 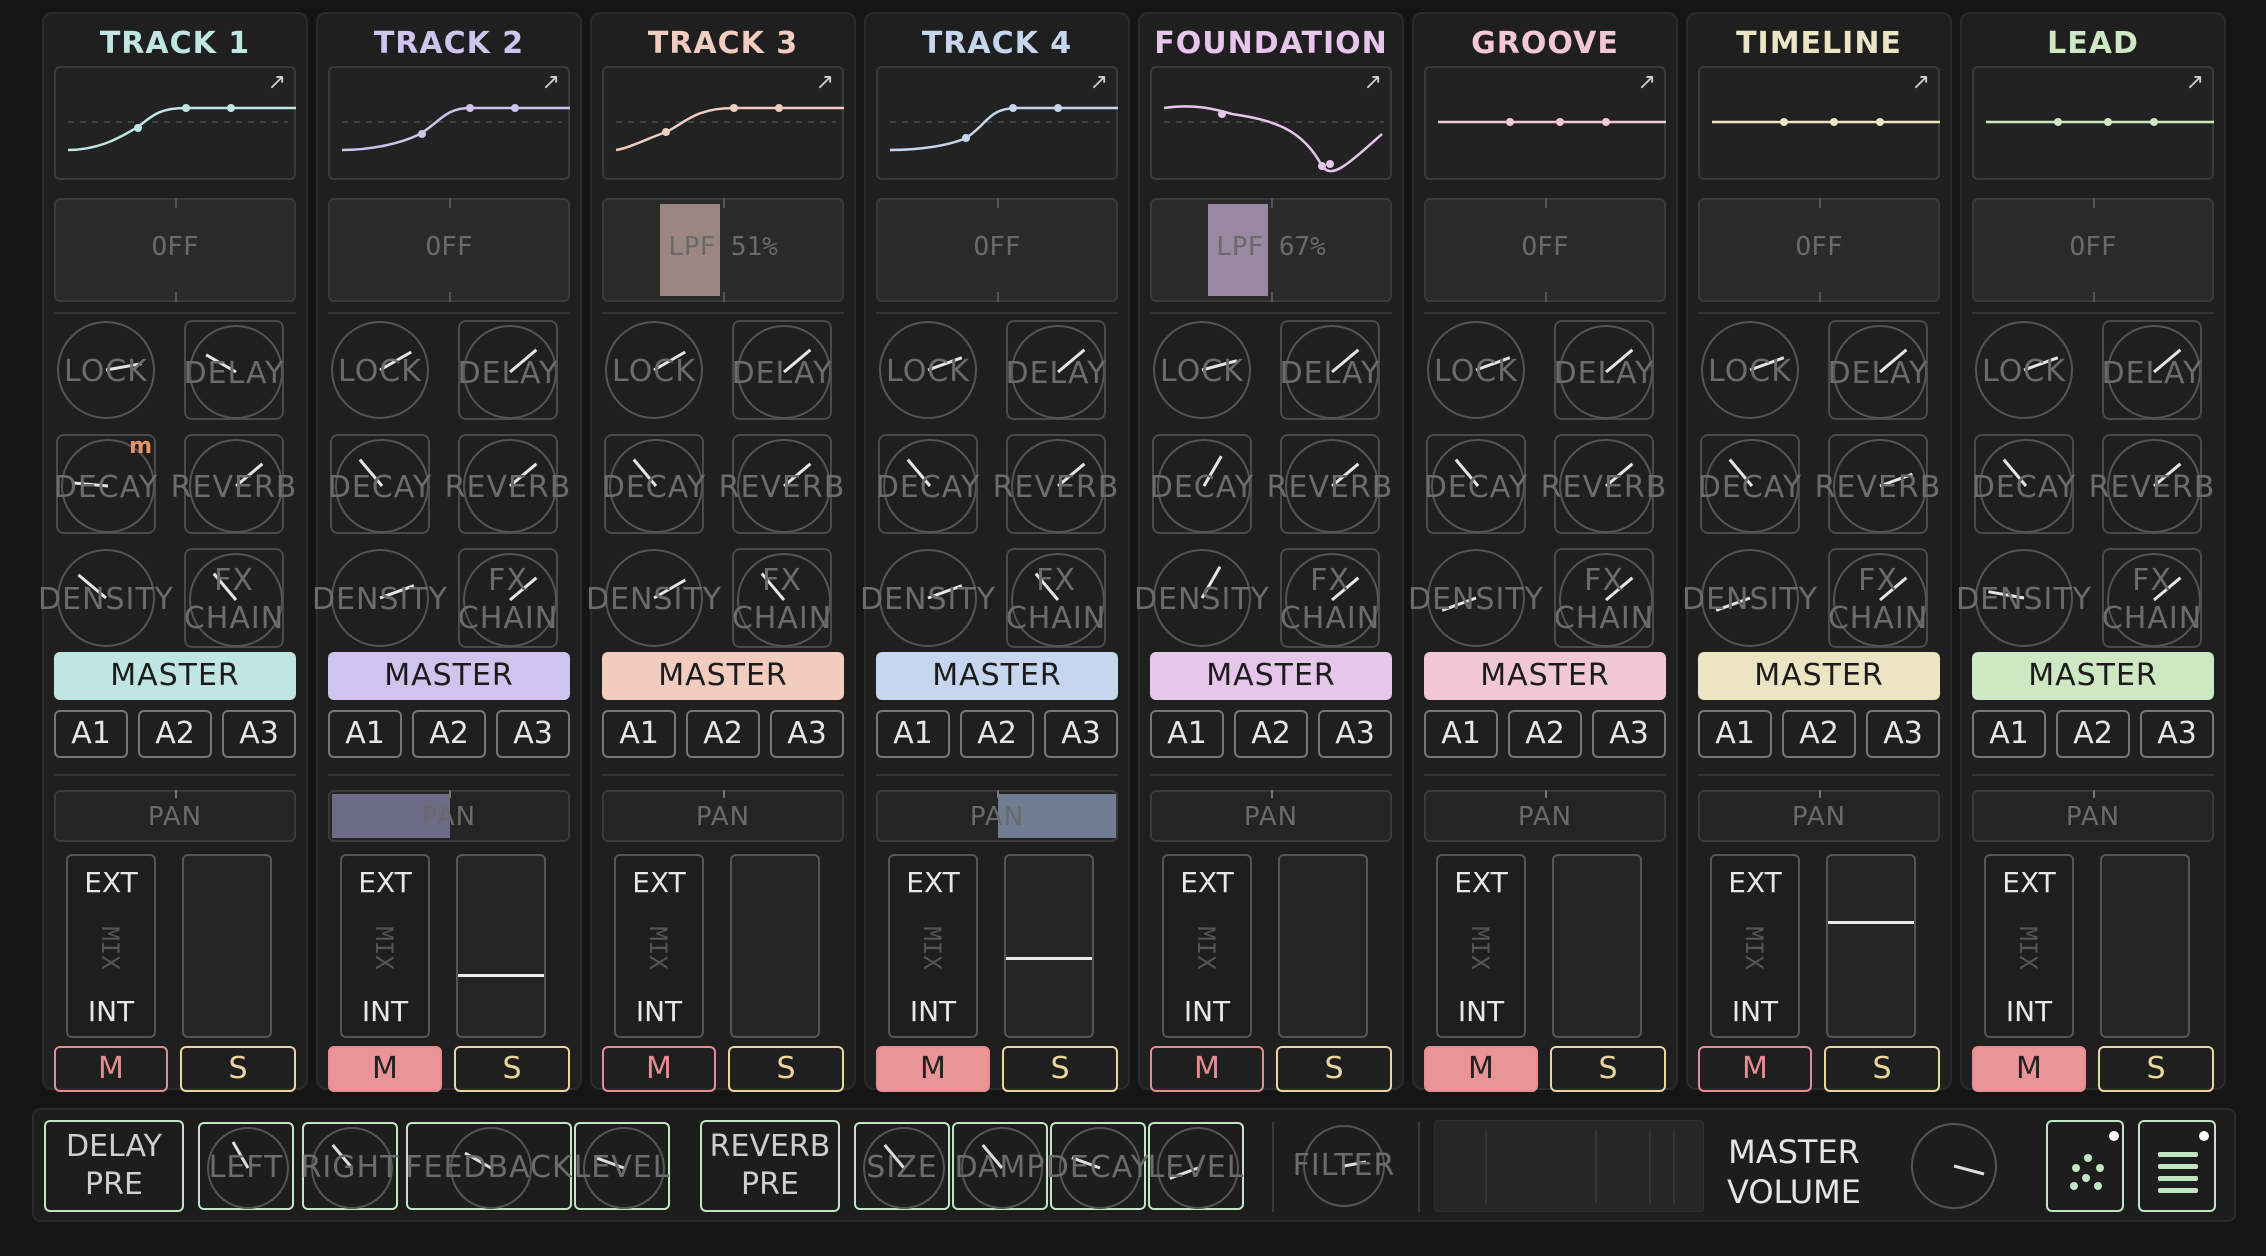 I want to click on filter-control: LPF 51%, so click(x=723, y=250).